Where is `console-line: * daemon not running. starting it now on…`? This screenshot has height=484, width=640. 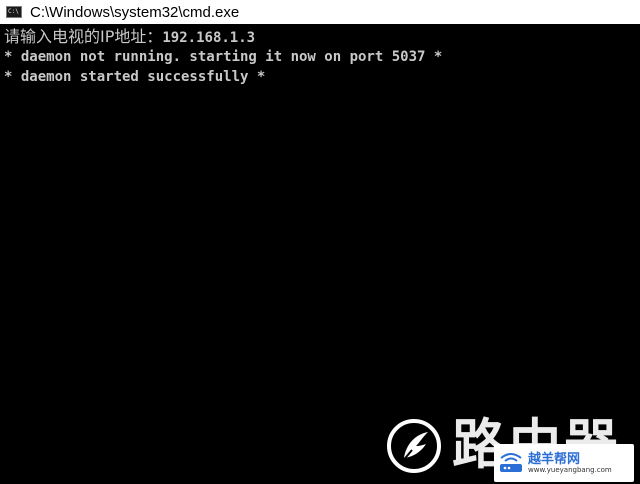 console-line: * daemon not running. starting it now on… is located at coordinates (223, 57).